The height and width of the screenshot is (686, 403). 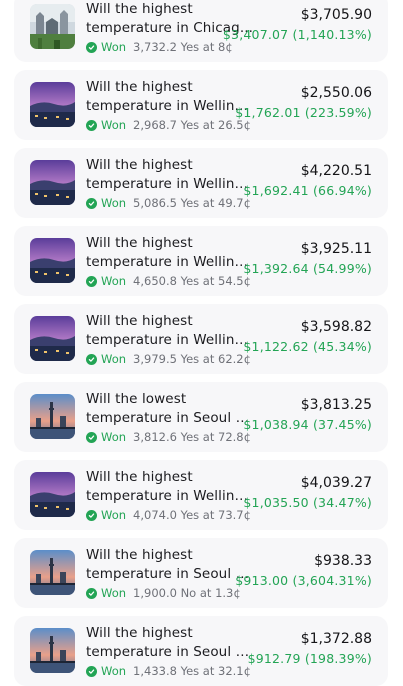 What do you see at coordinates (336, 405) in the screenshot?
I see `position-value: $3,813.25` at bounding box center [336, 405].